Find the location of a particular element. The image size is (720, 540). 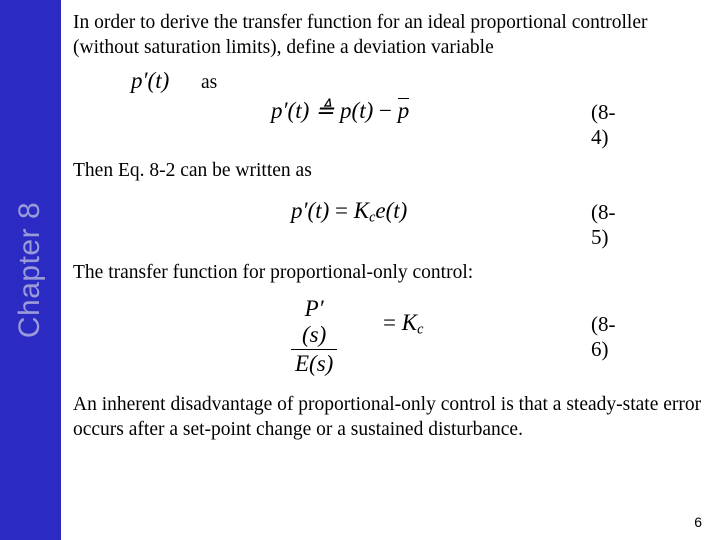

inline-math-deviation-variable: p′(t) is located at coordinates (150, 81).